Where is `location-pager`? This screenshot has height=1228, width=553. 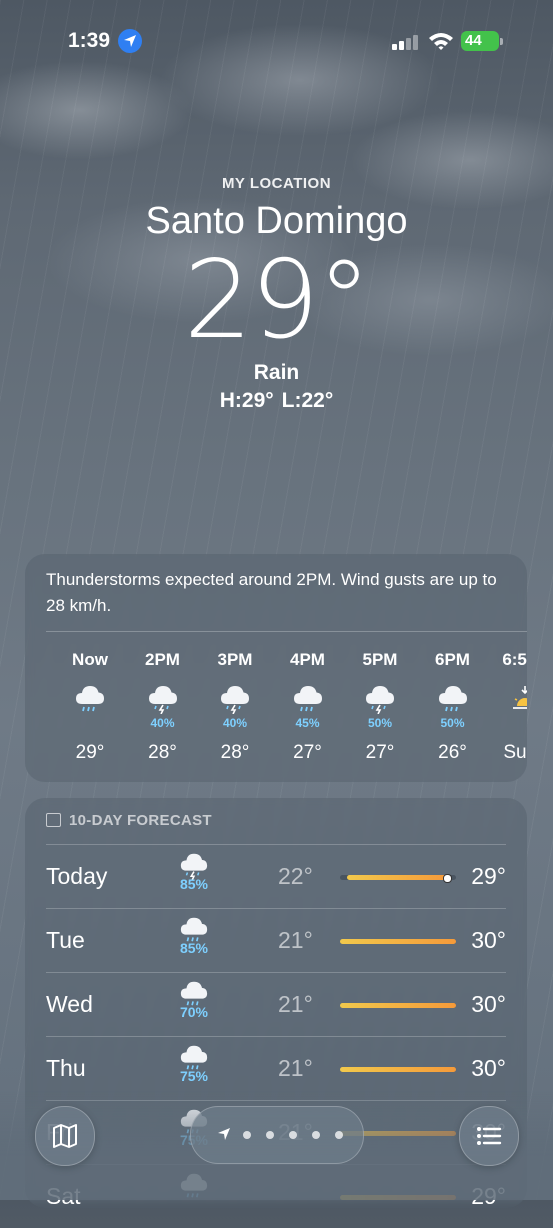
location-pager is located at coordinates (277, 1135).